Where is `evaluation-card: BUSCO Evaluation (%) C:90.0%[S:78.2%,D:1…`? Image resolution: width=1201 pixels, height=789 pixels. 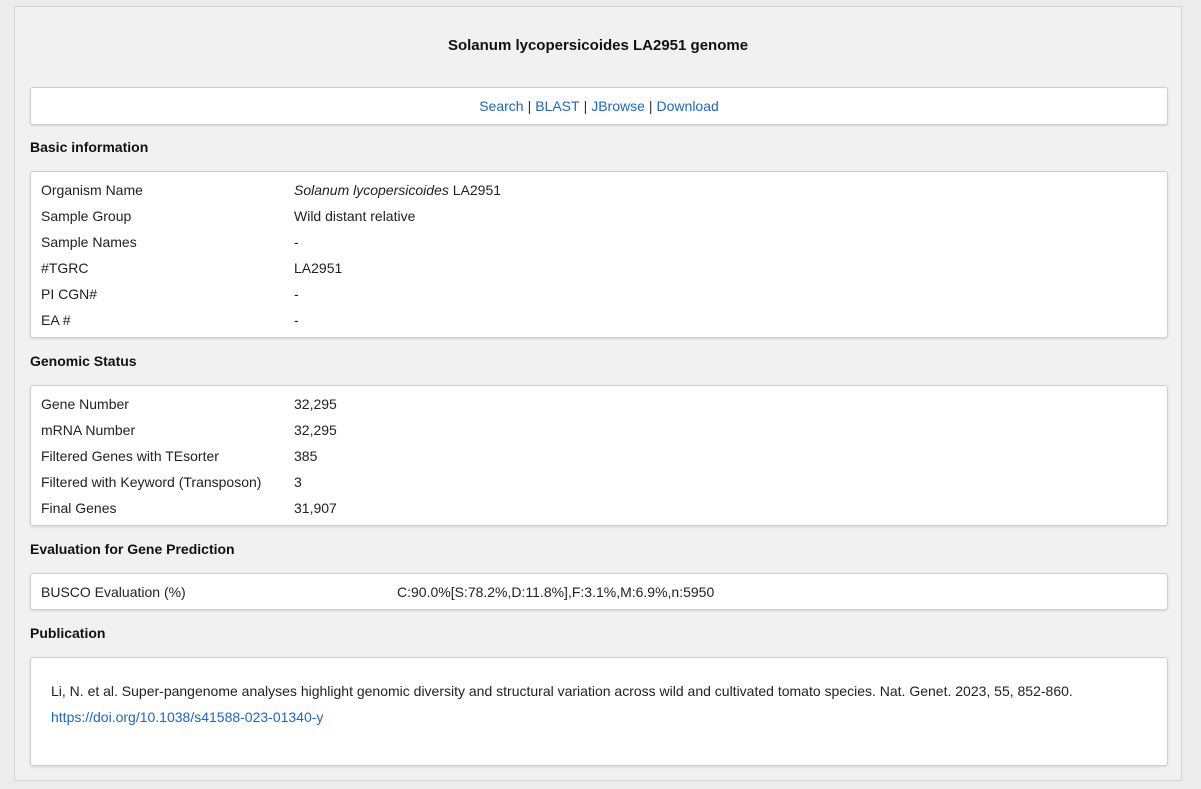
evaluation-card: BUSCO Evaluation (%) C:90.0%[S:78.2%,D:1… is located at coordinates (599, 591).